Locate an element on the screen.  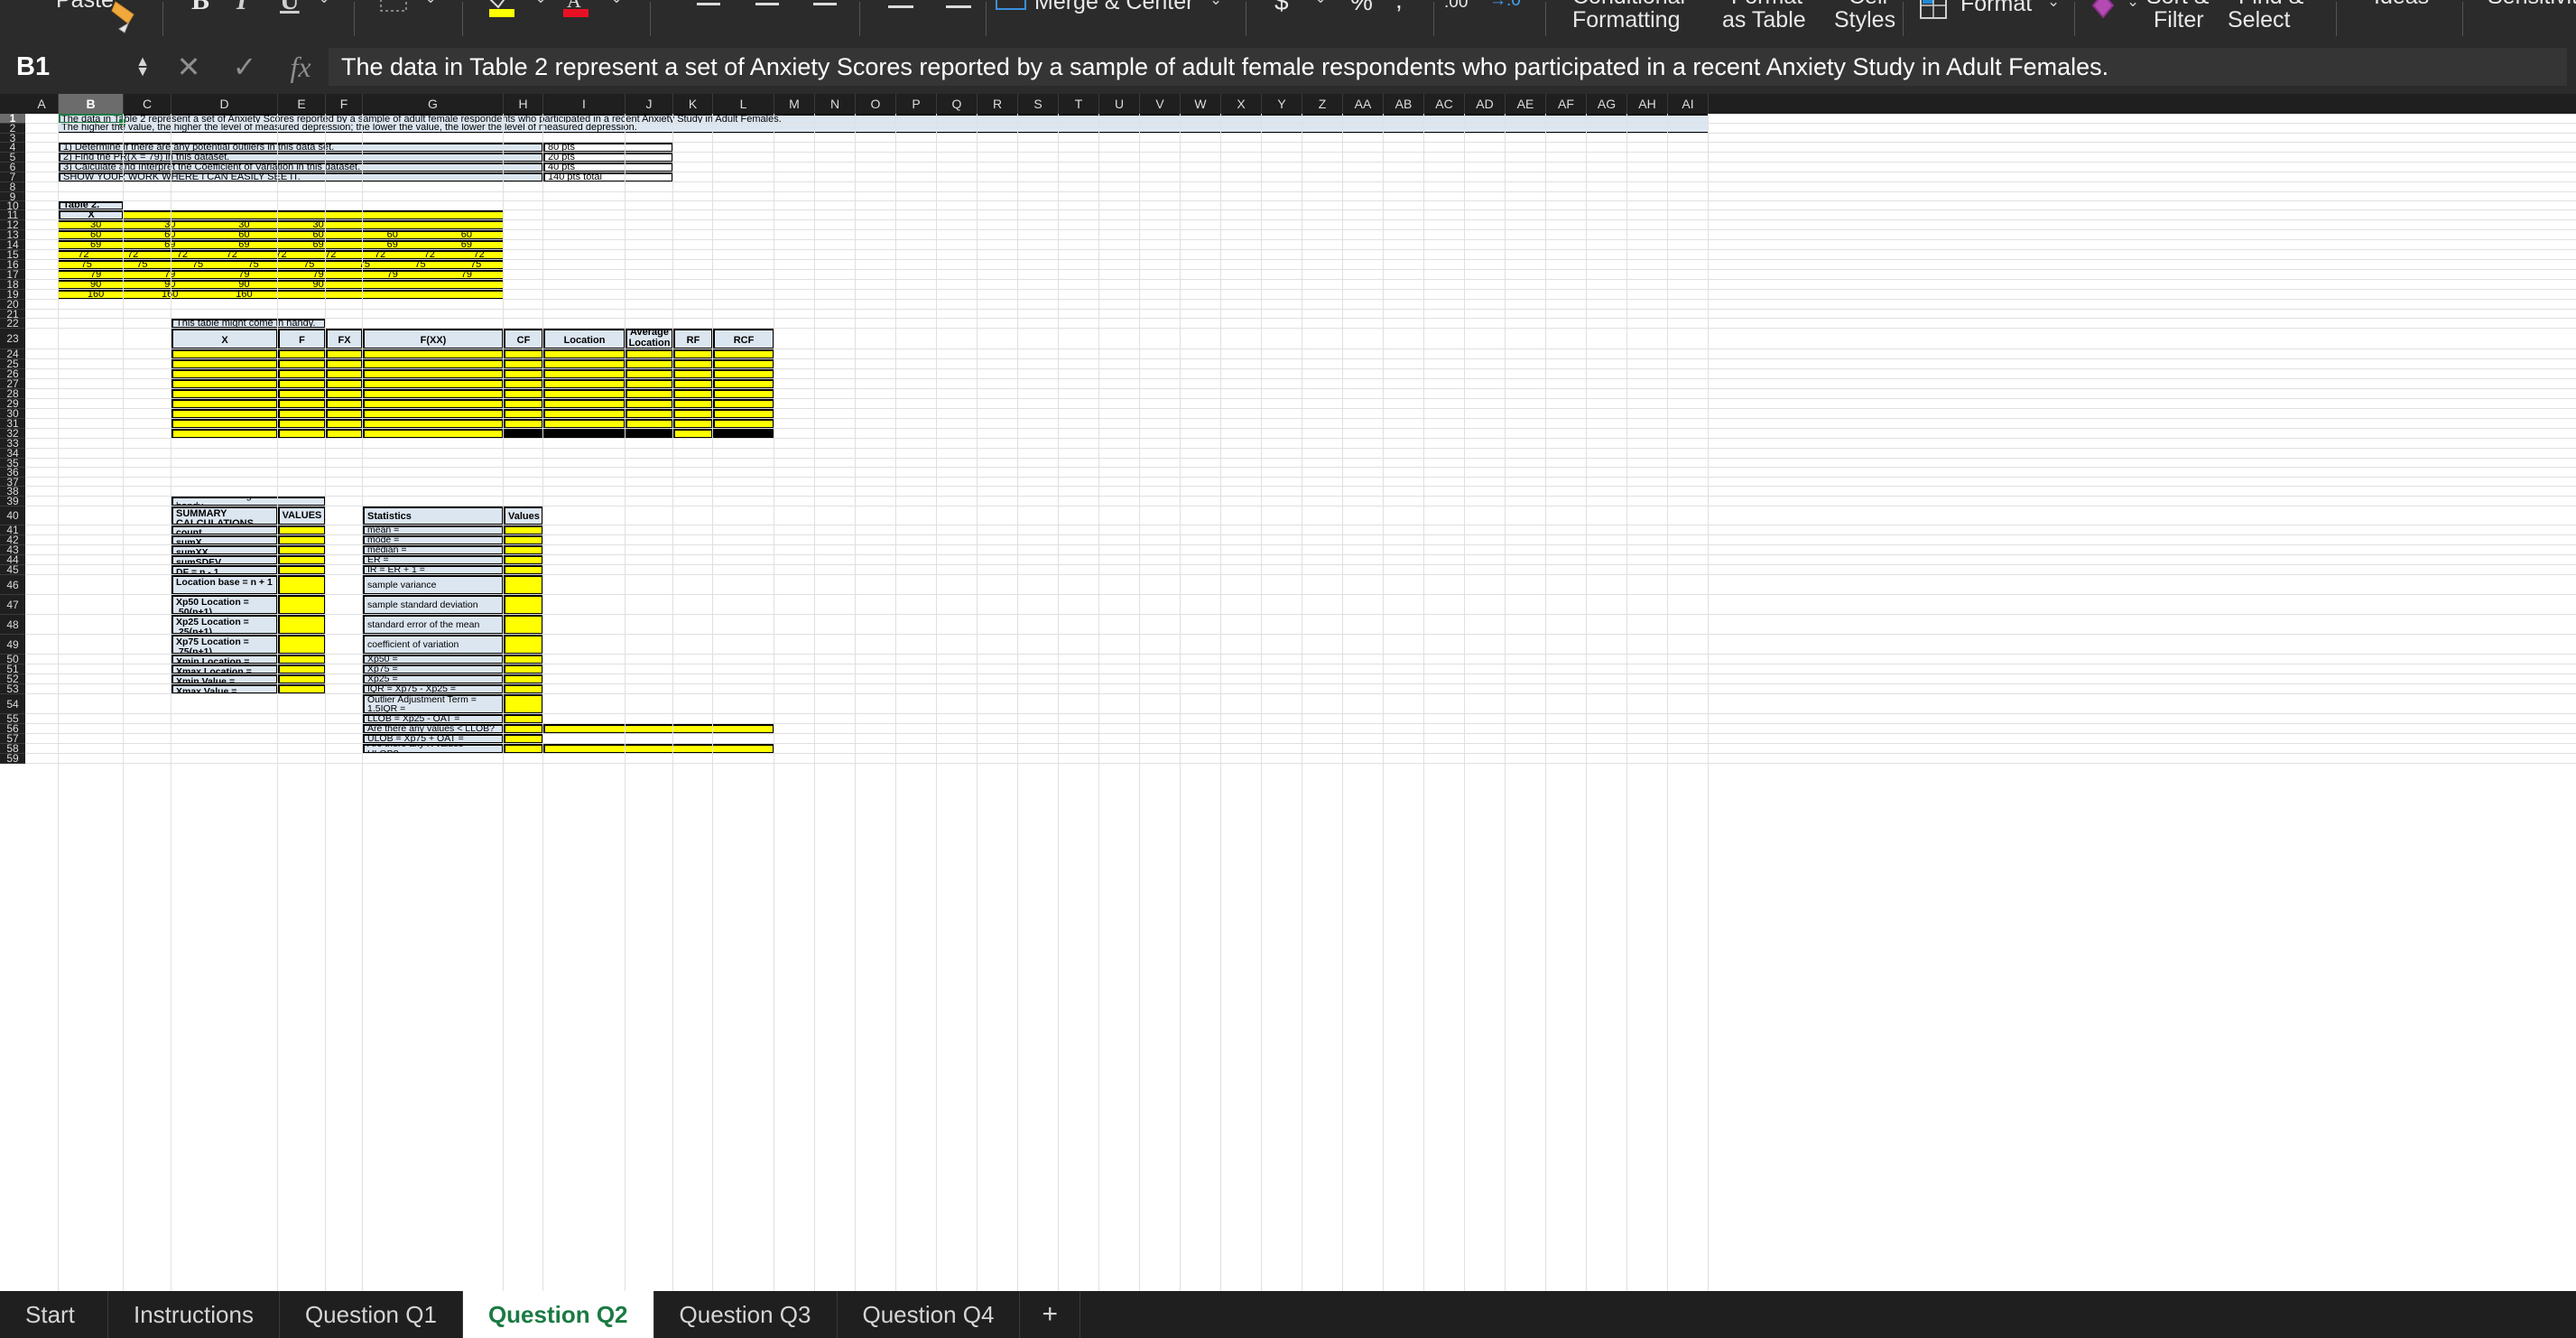
decrease-decimal-button: →.0 is located at coordinates (1505, 6).